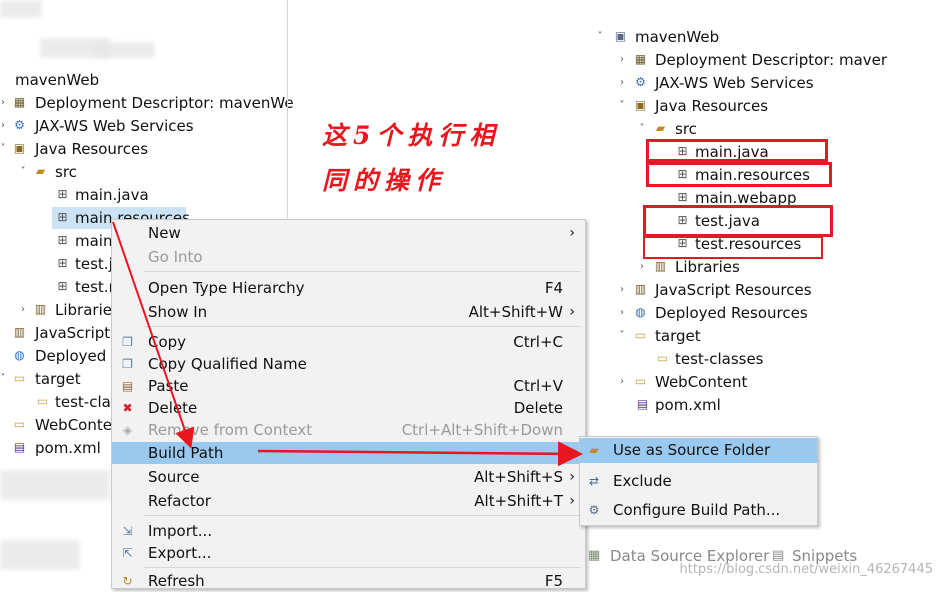 This screenshot has width=941, height=592. What do you see at coordinates (153, 335) in the screenshot?
I see `arrow-to-build-path` at bounding box center [153, 335].